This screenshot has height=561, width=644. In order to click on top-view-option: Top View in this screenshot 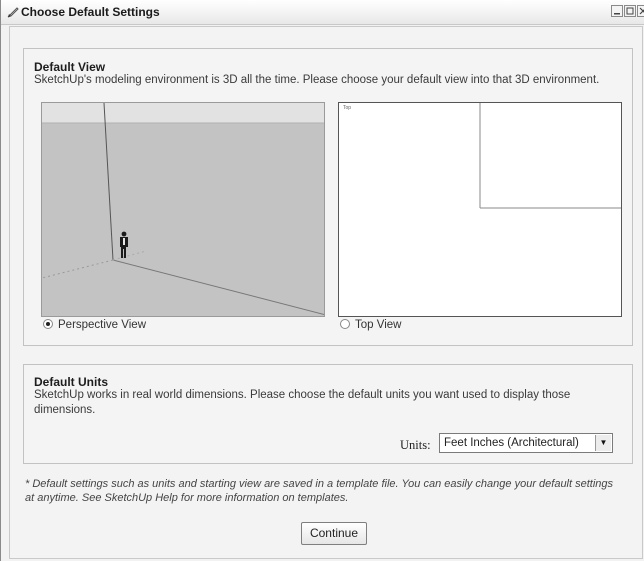, I will do `click(370, 325)`.